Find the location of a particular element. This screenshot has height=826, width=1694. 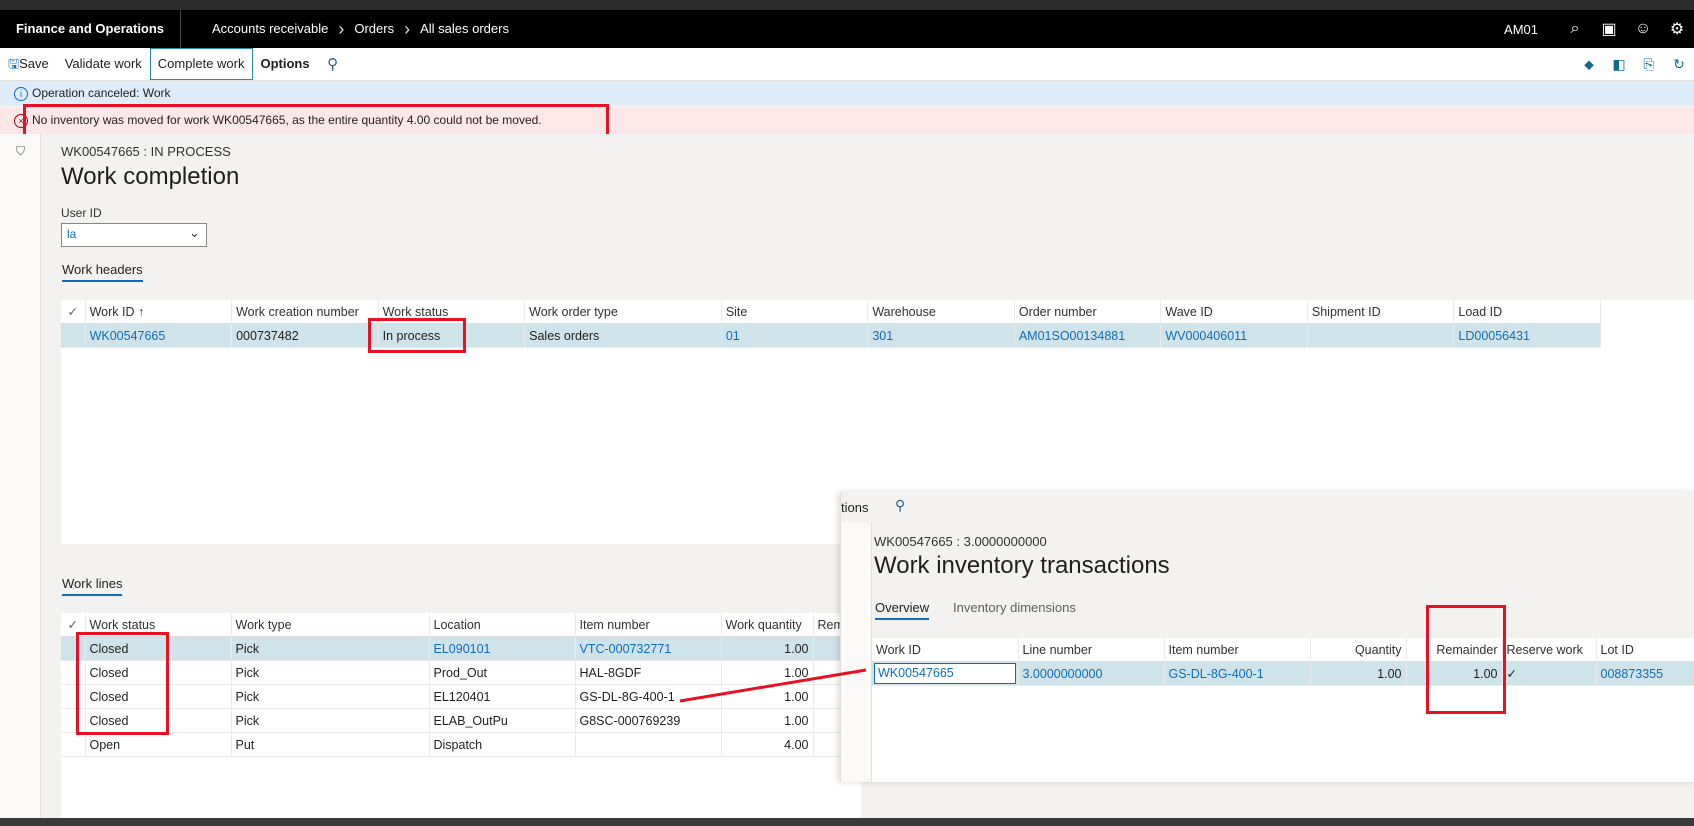

annotation-arrow-line is located at coordinates (773, 685).